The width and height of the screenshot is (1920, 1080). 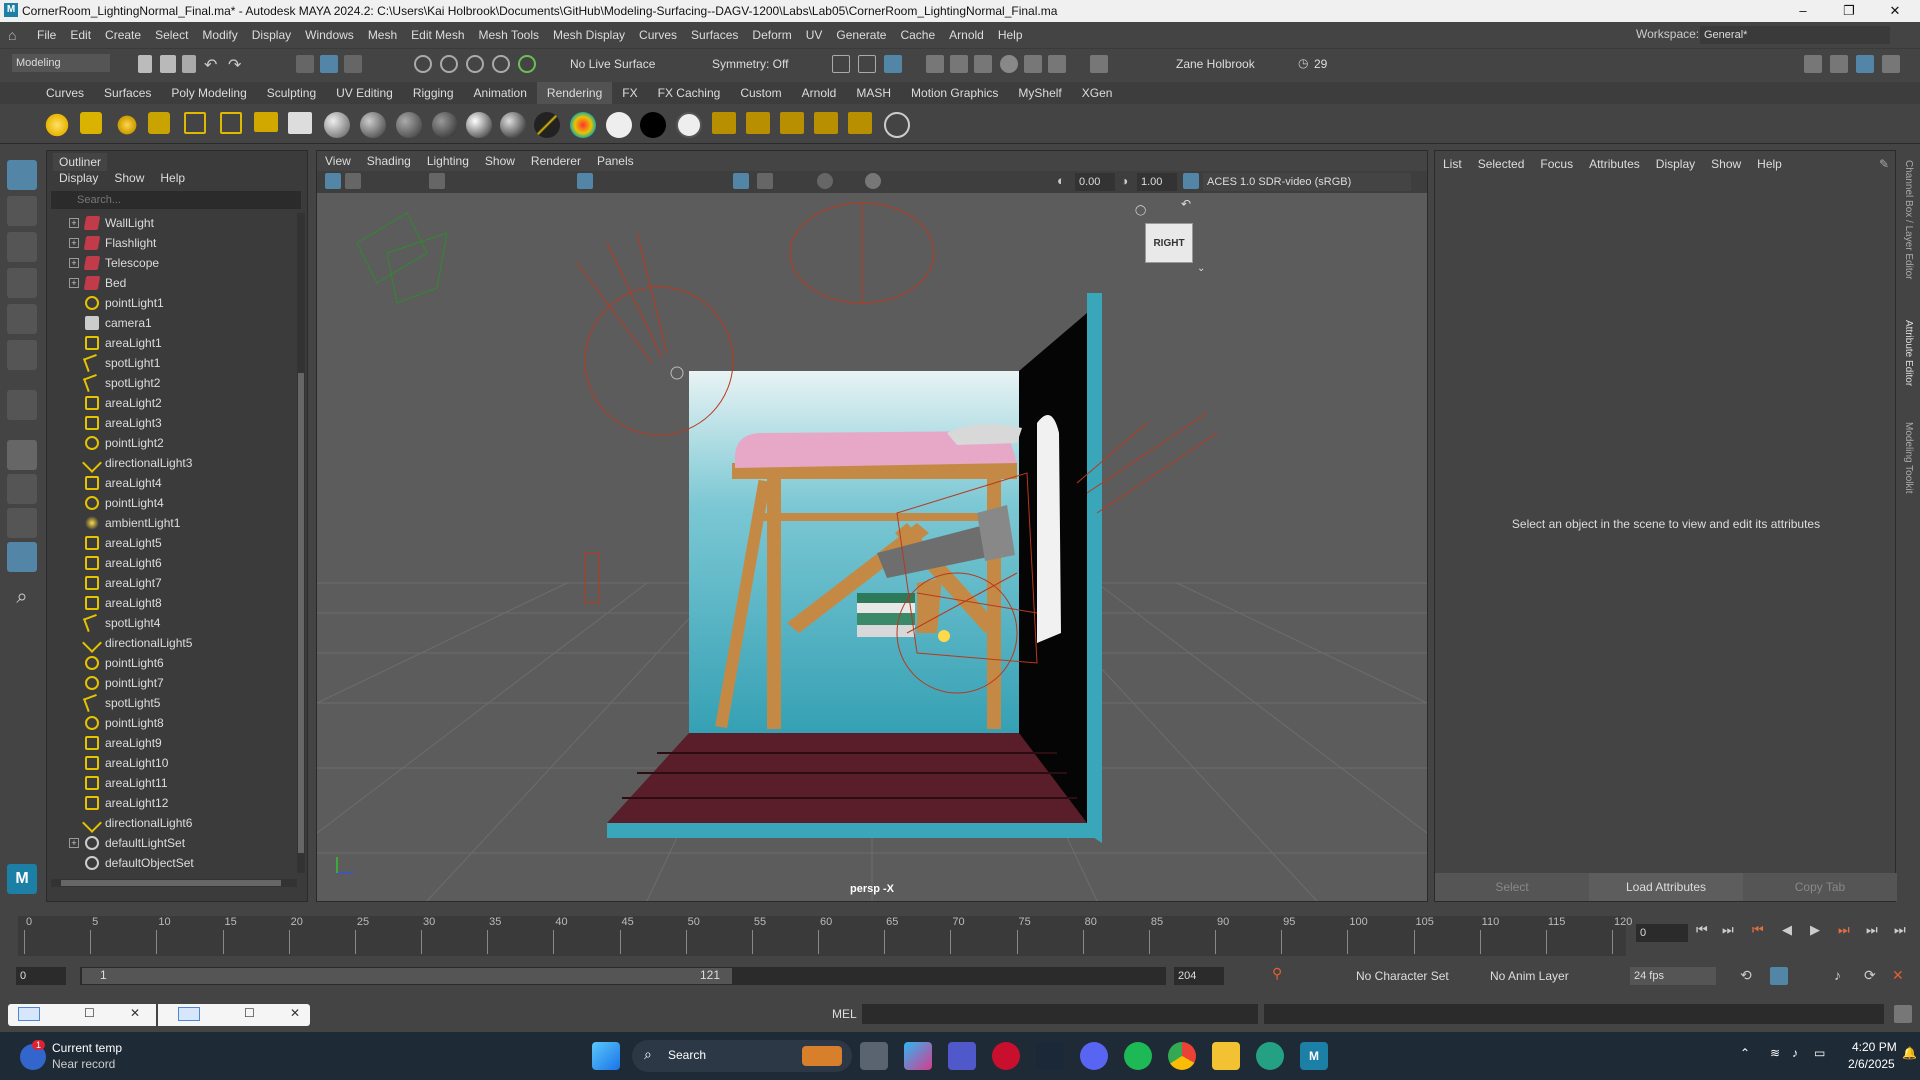 What do you see at coordinates (513, 125) in the screenshot?
I see `ramp-shader-shelf-icon` at bounding box center [513, 125].